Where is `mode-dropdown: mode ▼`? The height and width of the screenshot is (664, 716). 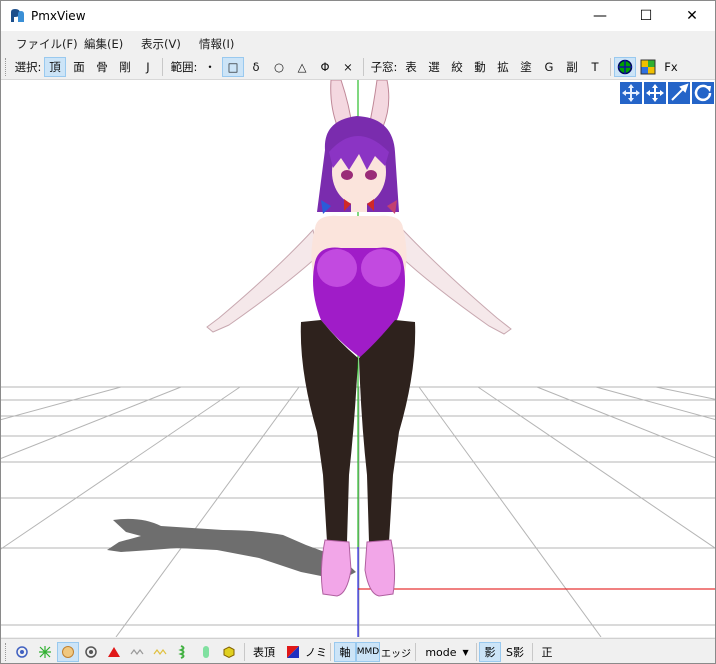 mode-dropdown: mode ▼ is located at coordinates (447, 652).